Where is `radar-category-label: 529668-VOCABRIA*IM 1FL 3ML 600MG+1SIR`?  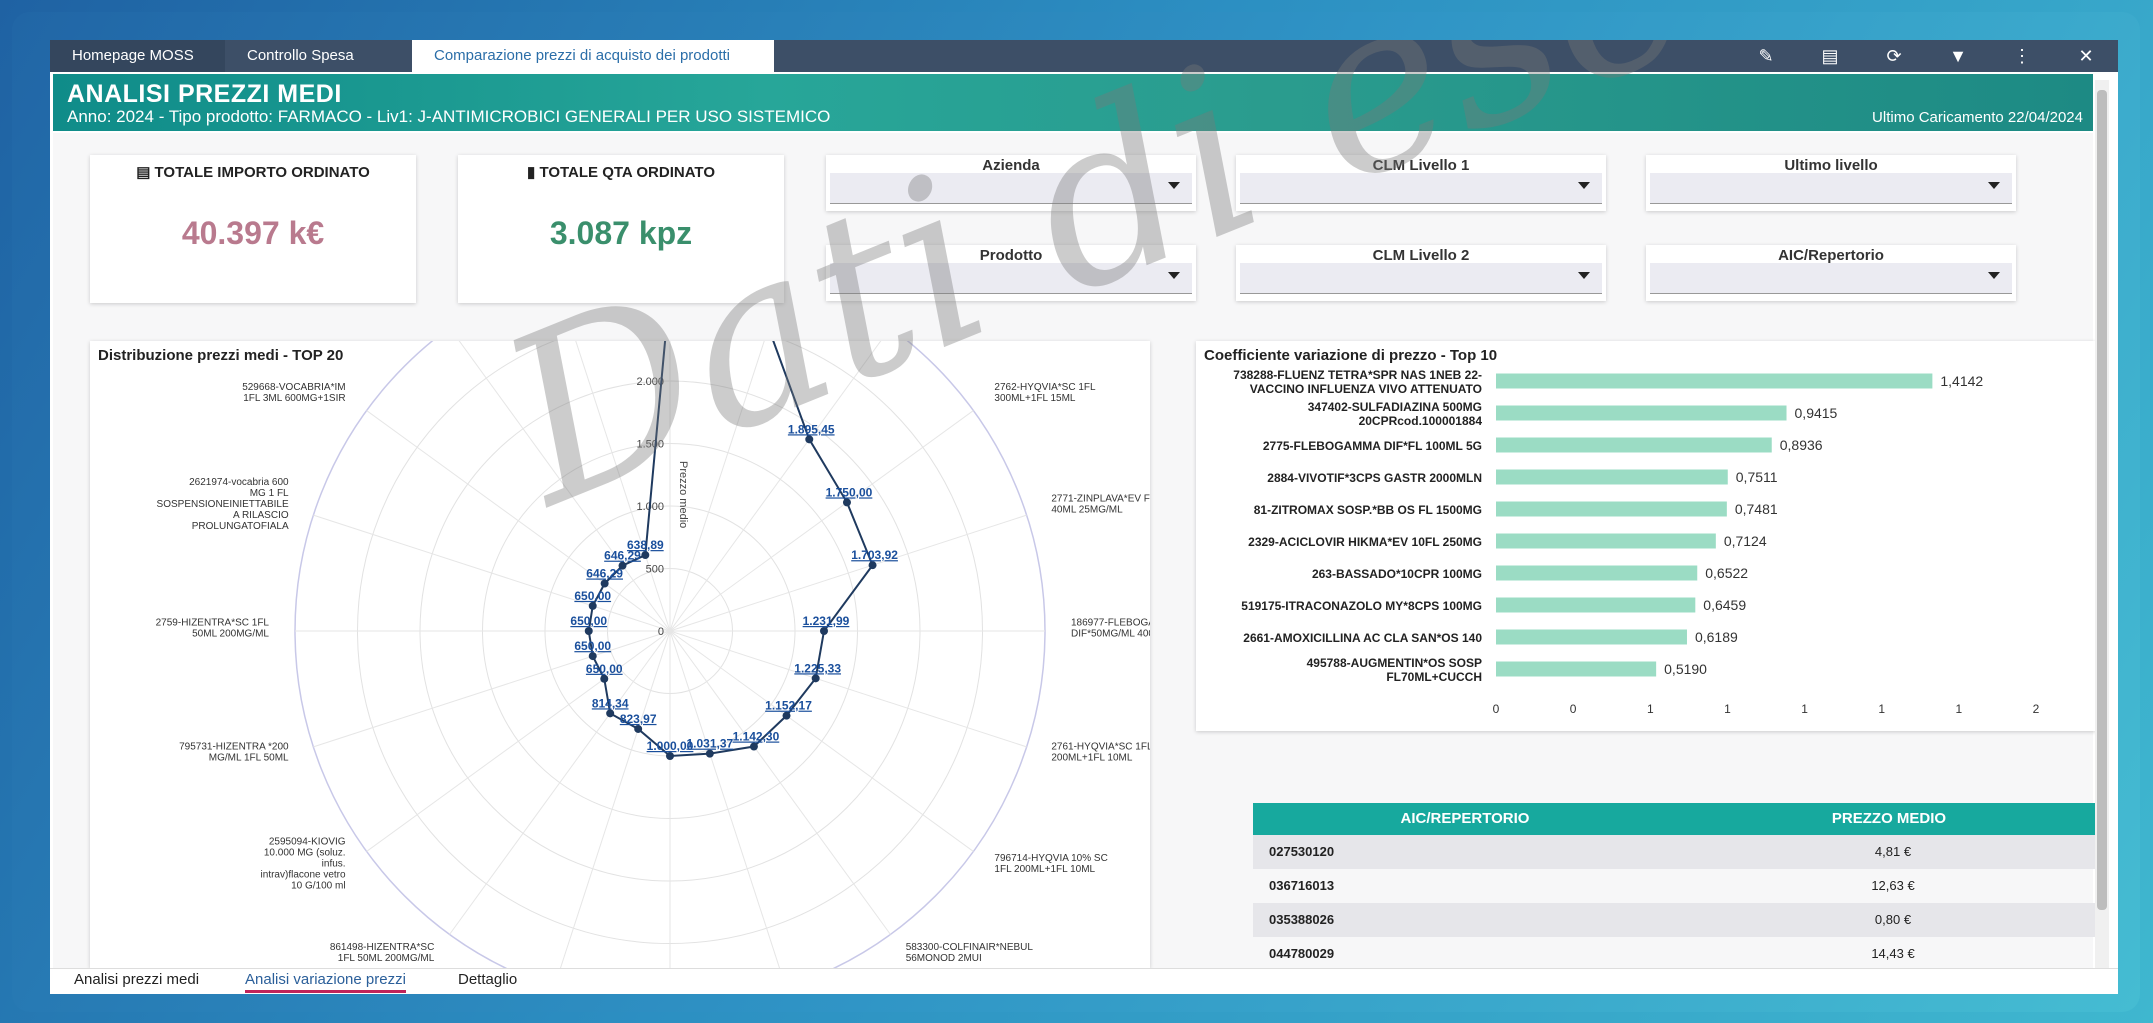
radar-category-label: 529668-VOCABRIA*IM 1FL 3ML 600MG+1SIR is located at coordinates (293, 393).